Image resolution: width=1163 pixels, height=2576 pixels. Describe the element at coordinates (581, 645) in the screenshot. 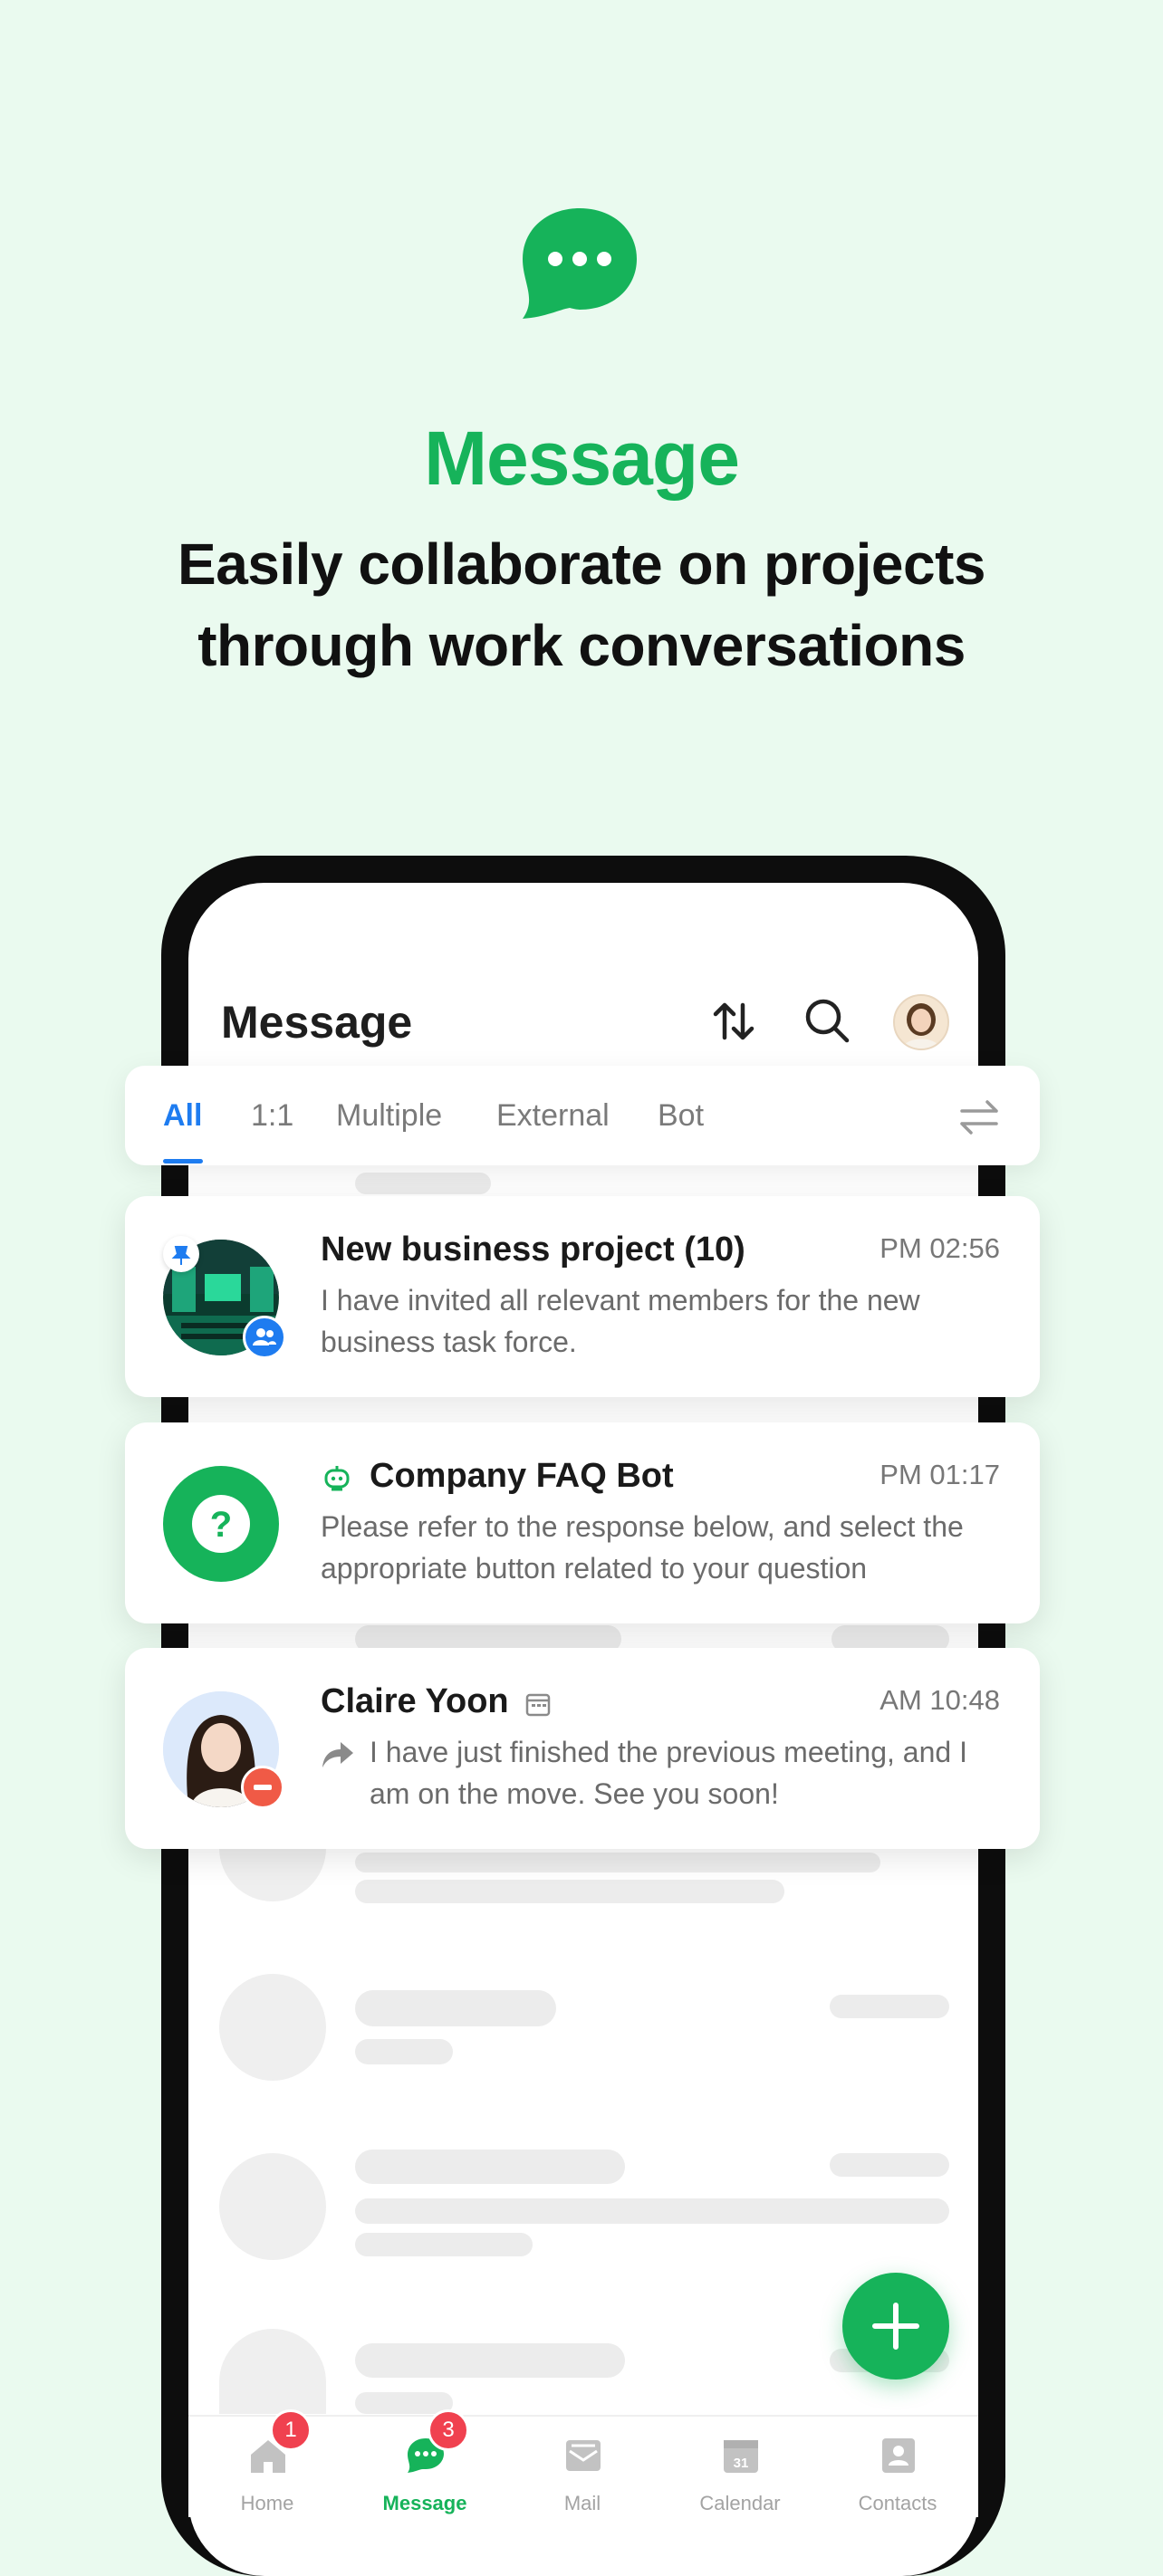

I see `hero-subtitle-line2: through work conversations` at that location.